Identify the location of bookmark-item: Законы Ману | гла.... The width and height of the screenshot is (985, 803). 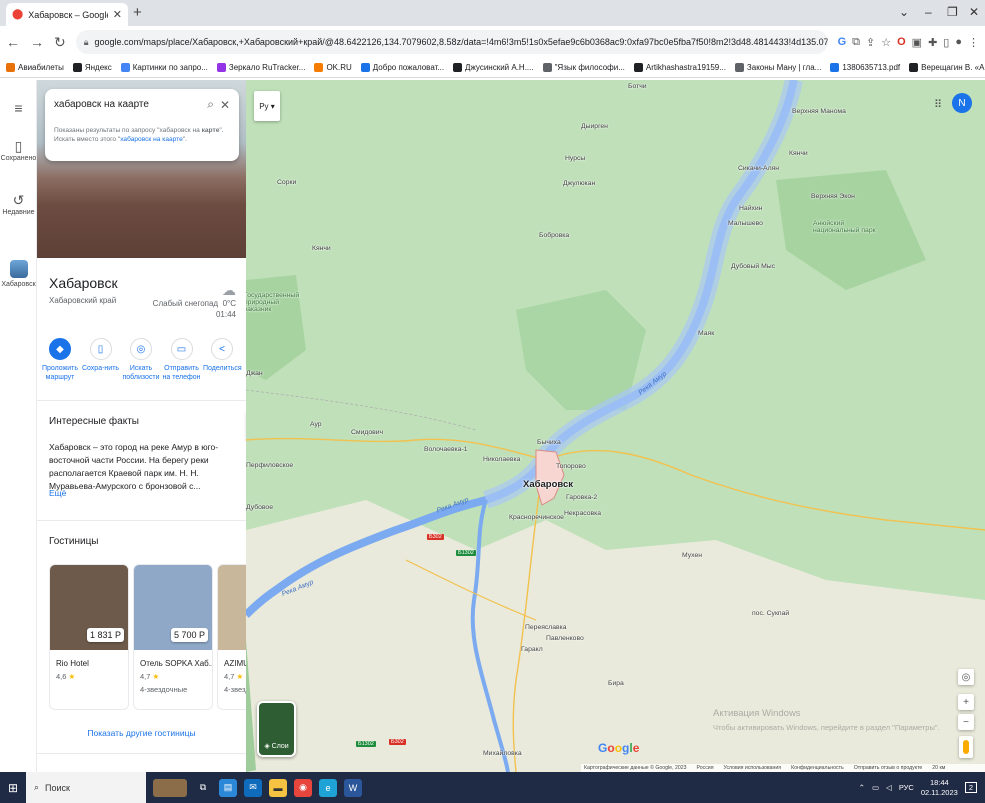
(777, 67).